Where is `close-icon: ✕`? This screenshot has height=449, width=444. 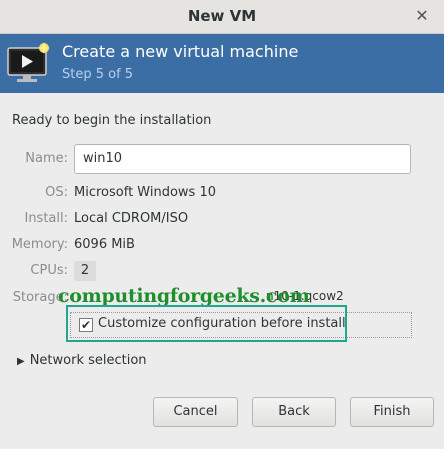
close-icon: ✕ is located at coordinates (422, 16).